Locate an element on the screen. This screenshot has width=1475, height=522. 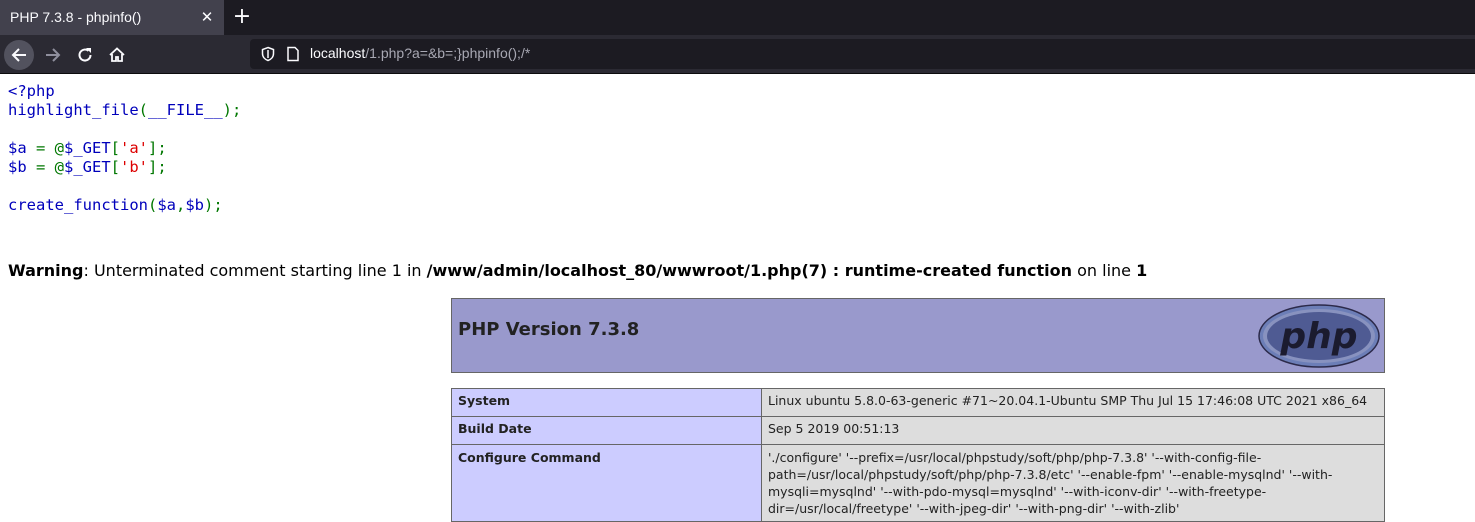
code-fn-highlight: highlight_file is located at coordinates (73, 110).